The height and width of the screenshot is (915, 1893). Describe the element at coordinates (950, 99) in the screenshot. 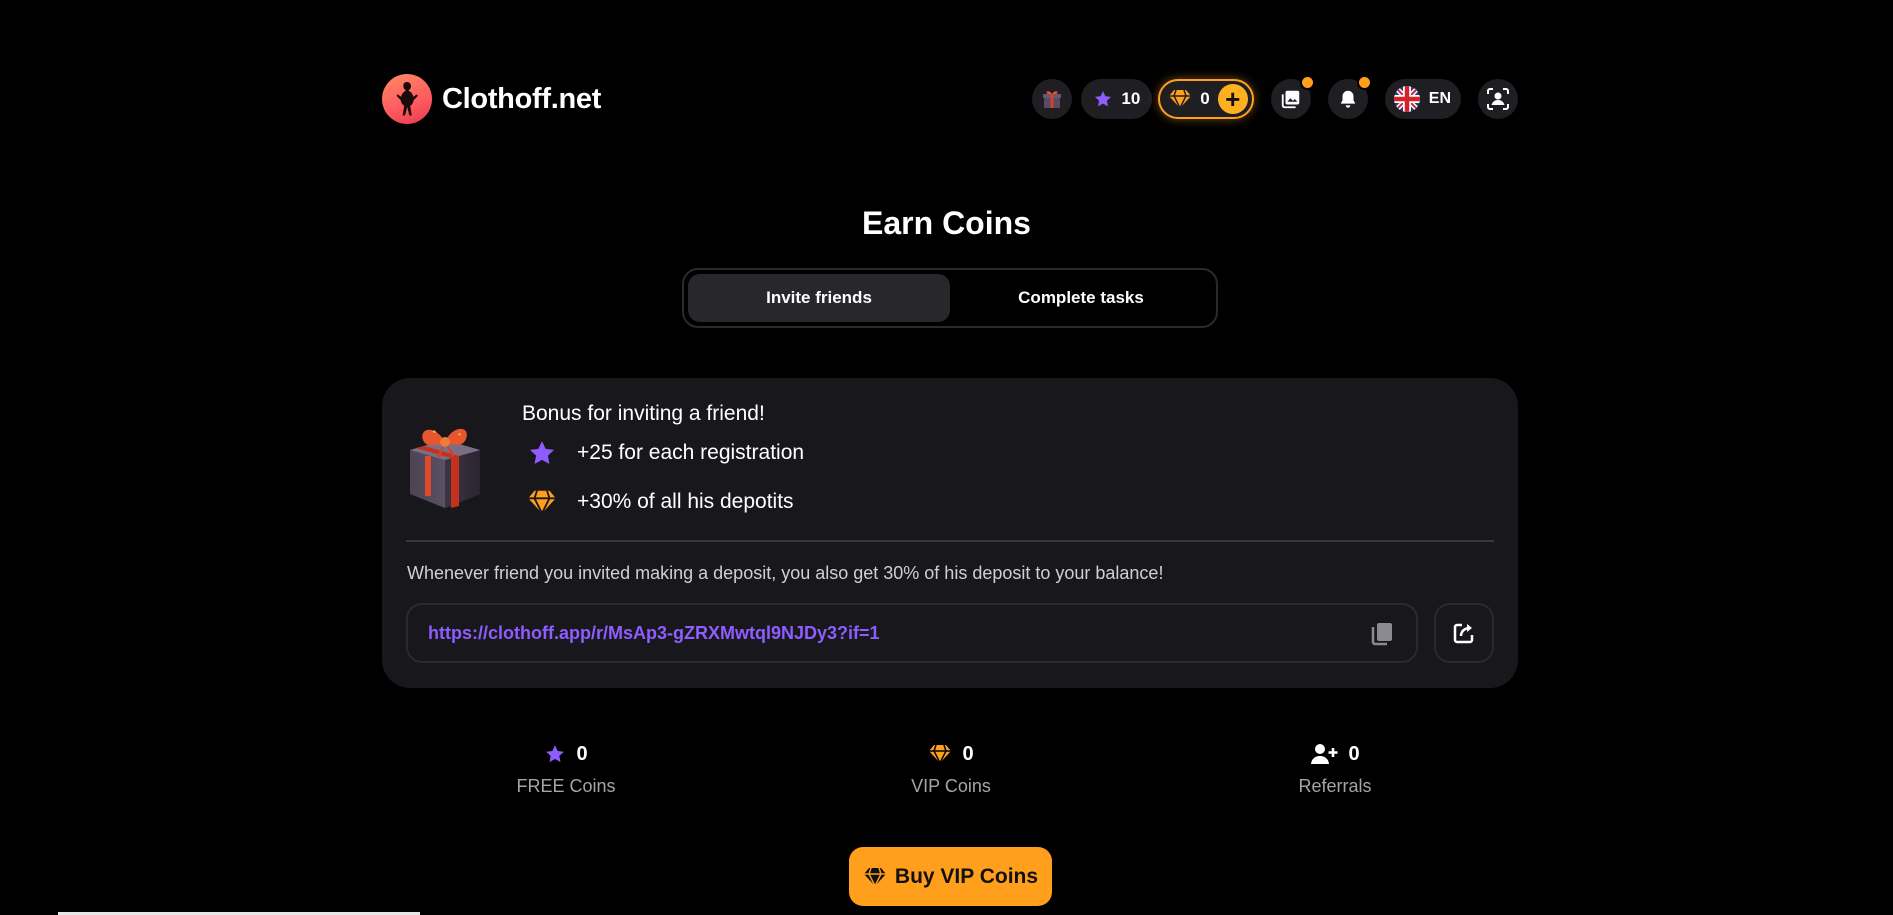

I see `top-header: Clothoff.net 10 0 + EN` at that location.